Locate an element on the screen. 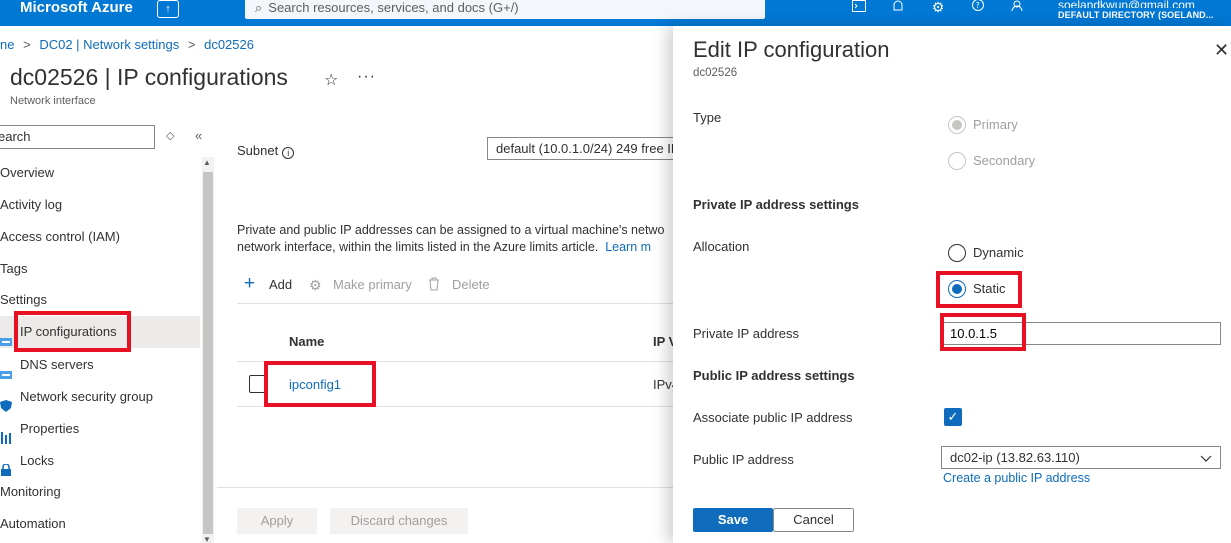  upgrade-icon: ↑ is located at coordinates (168, 9).